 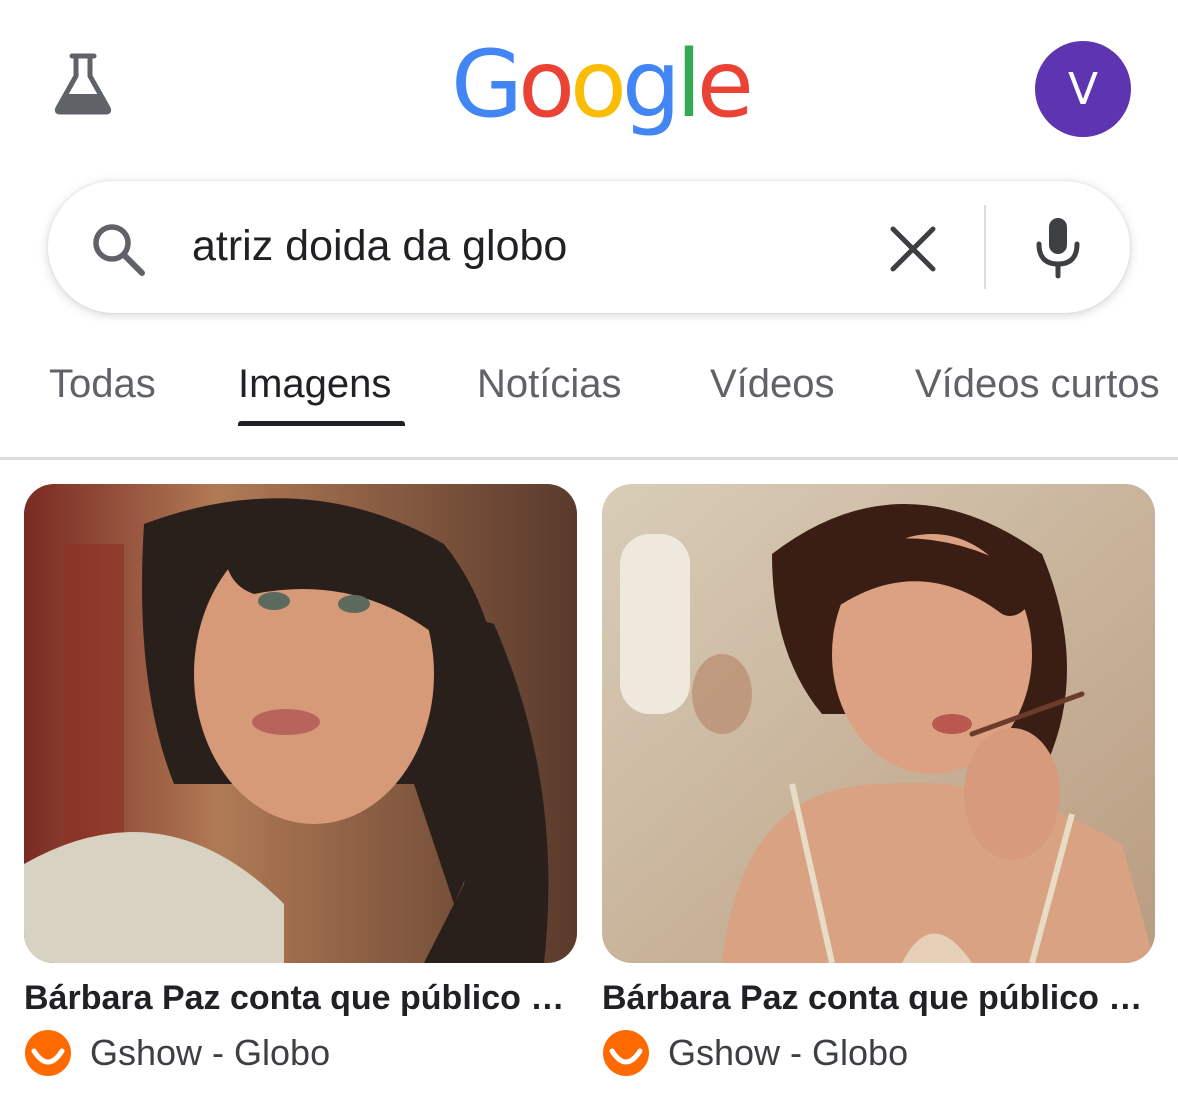 I want to click on logo-letter: G, so click(x=487, y=84).